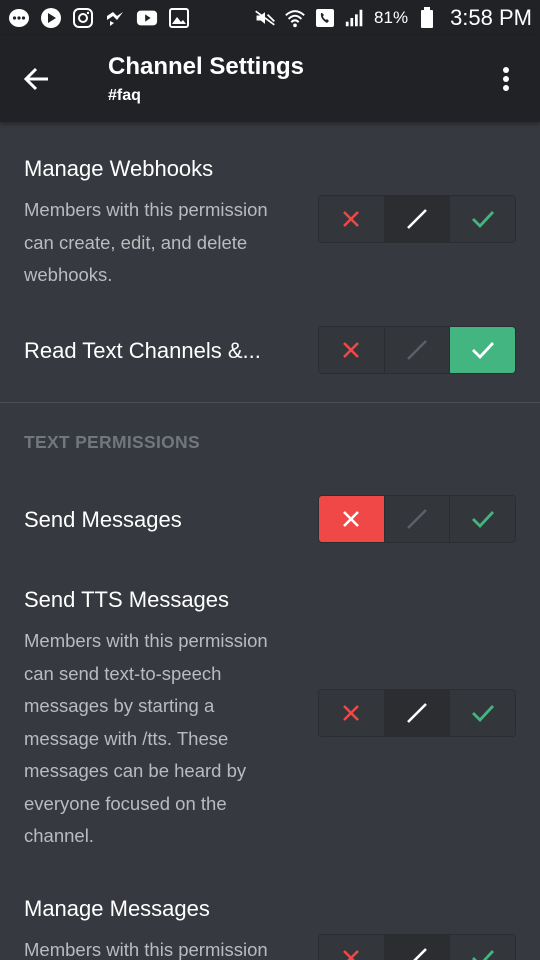 The image size is (540, 960). Describe the element at coordinates (427, 18) in the screenshot. I see `battery-icon` at that location.